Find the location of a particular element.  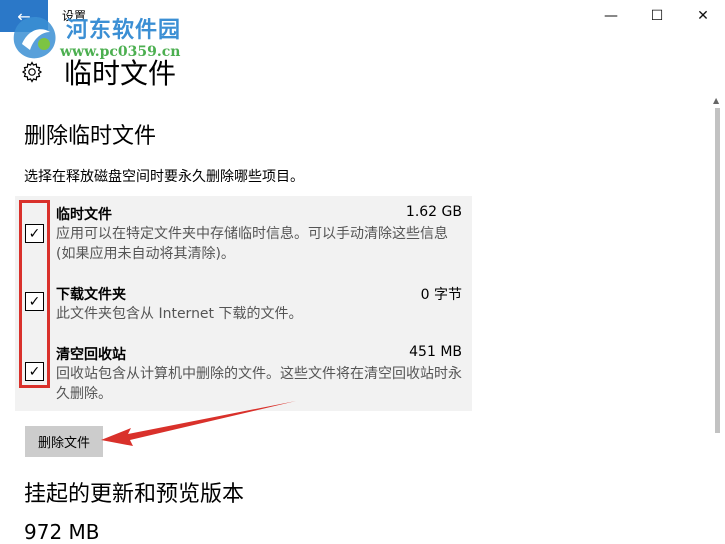

item-name: 清空回收站 is located at coordinates (91, 355).